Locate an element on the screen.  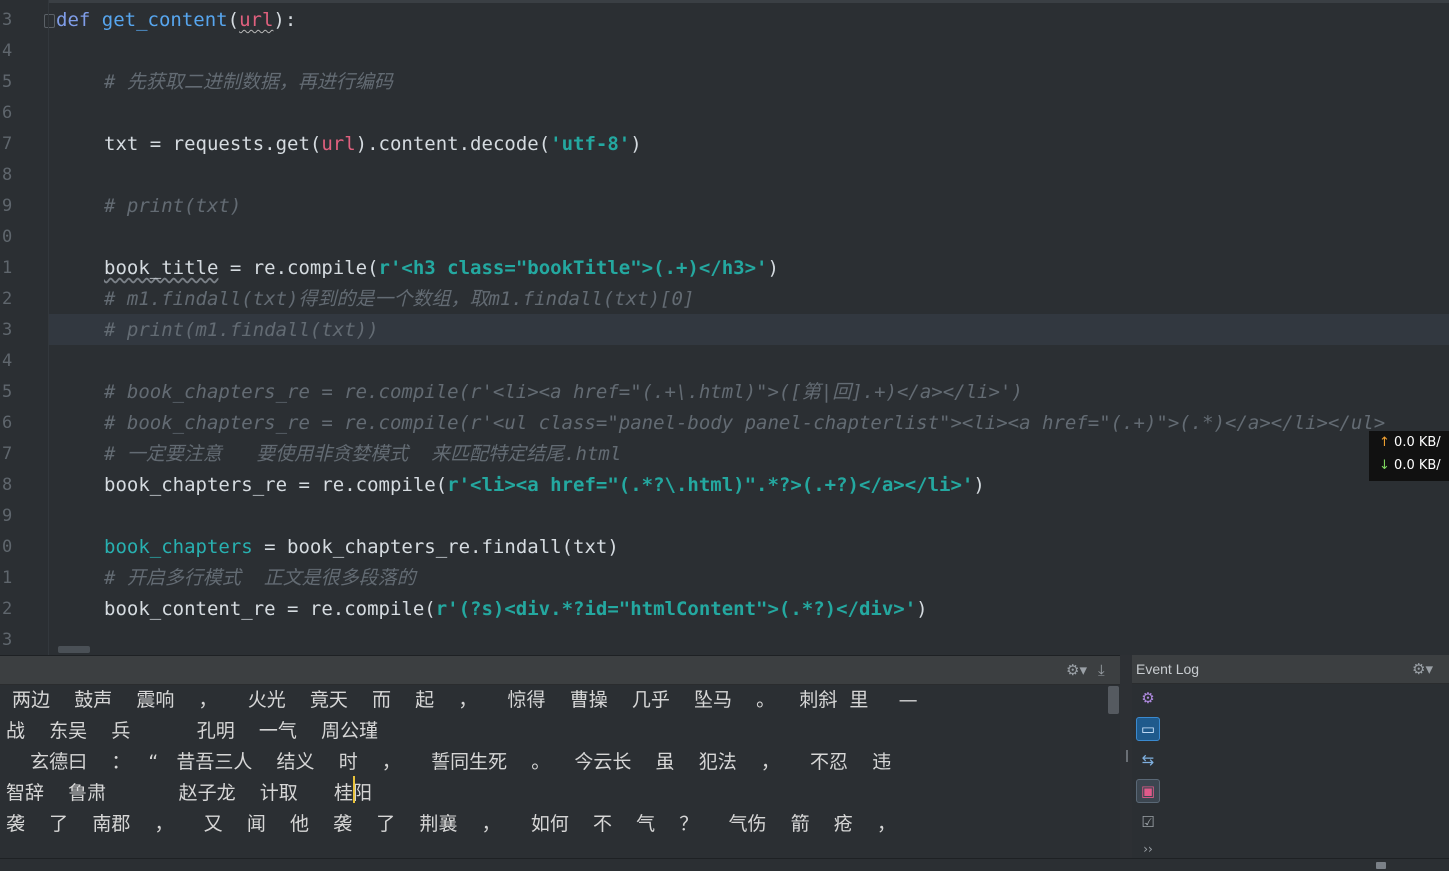
code-text: txt = requests.get( is located at coordinates (213, 144).